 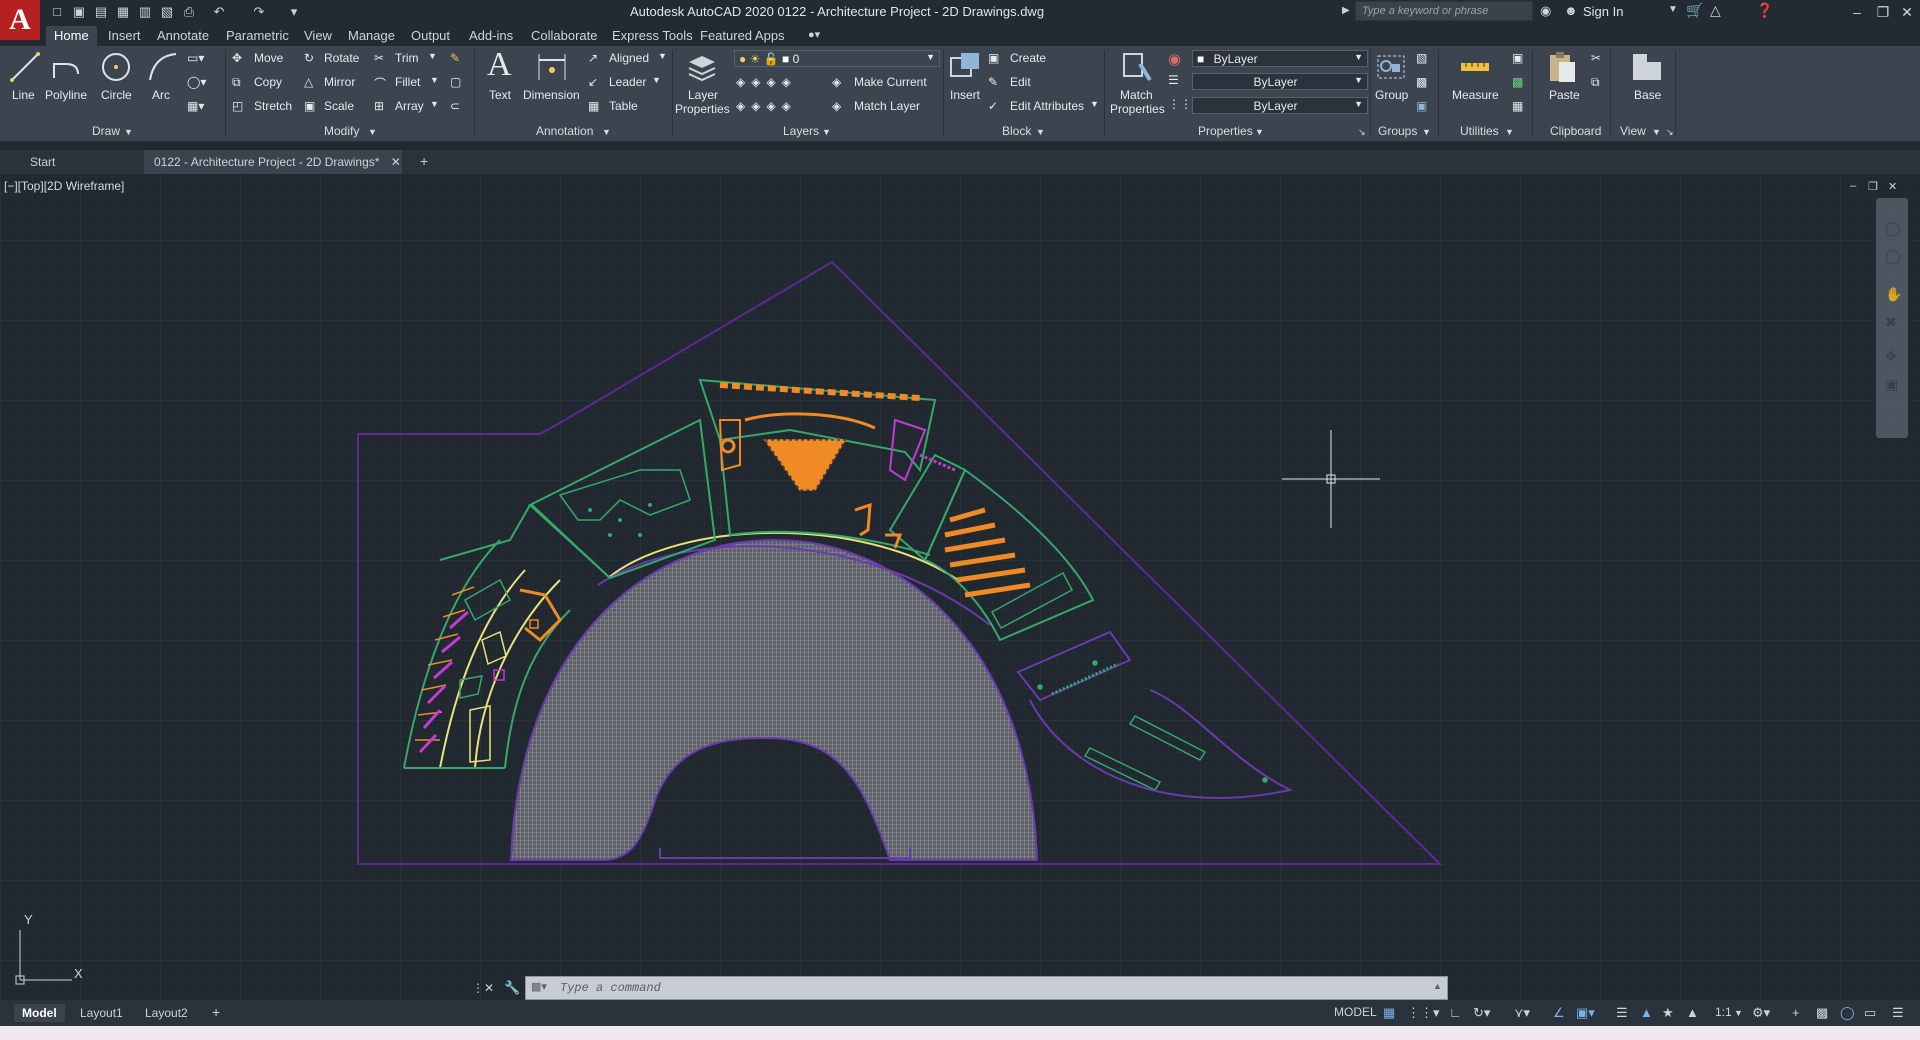 I want to click on offset-icon: ⊂, so click(x=455, y=106).